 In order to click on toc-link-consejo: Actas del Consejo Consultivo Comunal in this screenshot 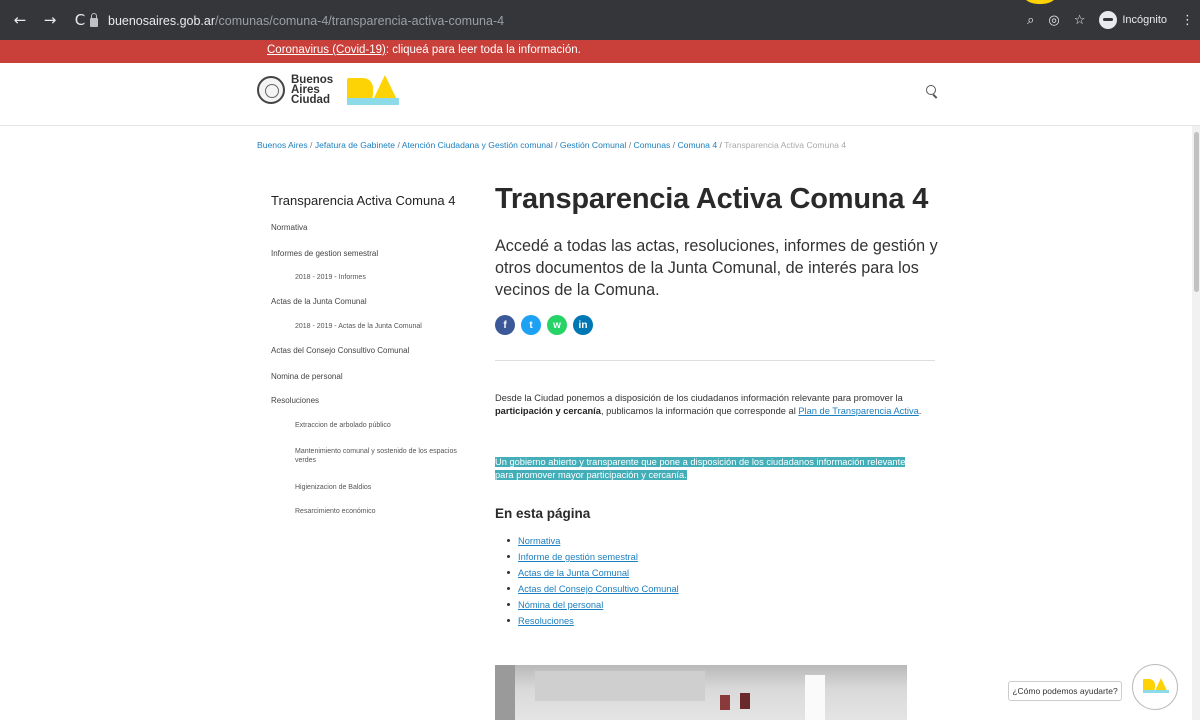, I will do `click(598, 589)`.